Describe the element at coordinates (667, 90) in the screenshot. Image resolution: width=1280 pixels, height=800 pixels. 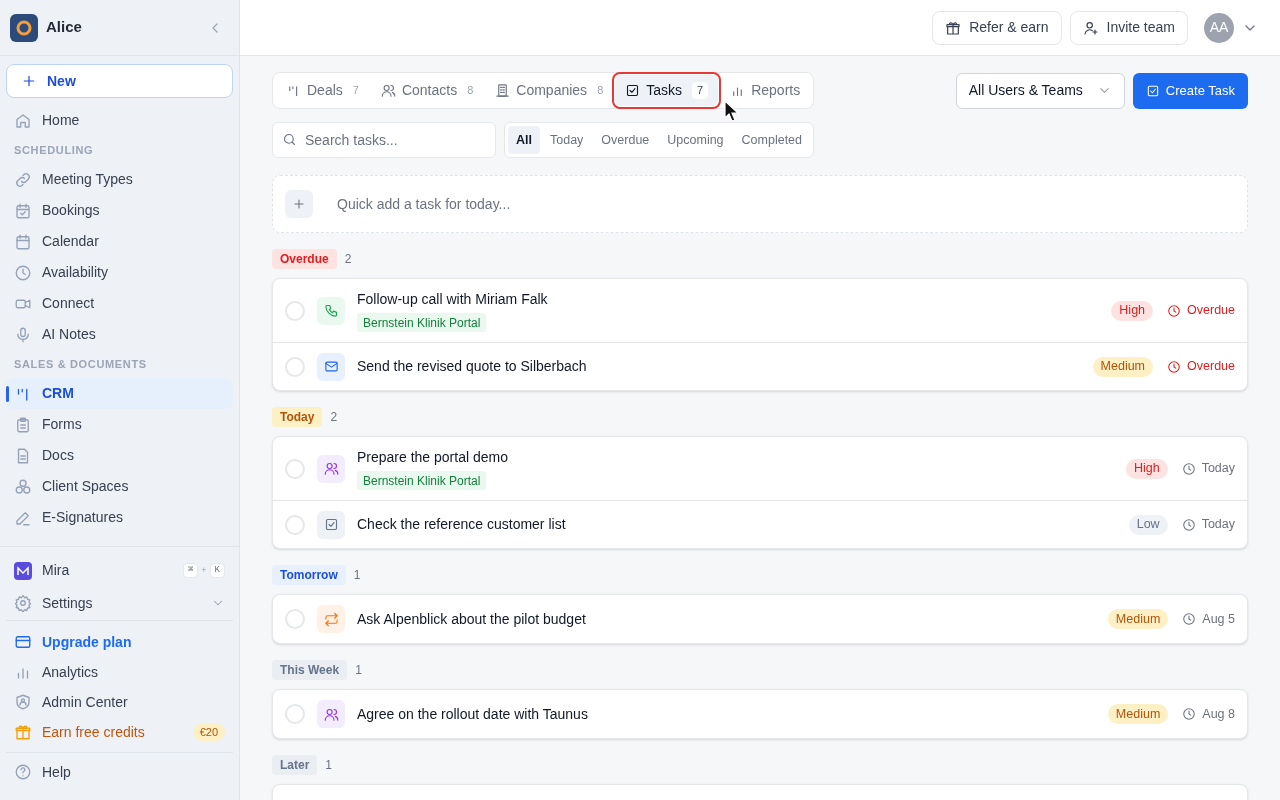
I see `view-tab: Tasks 7` at that location.